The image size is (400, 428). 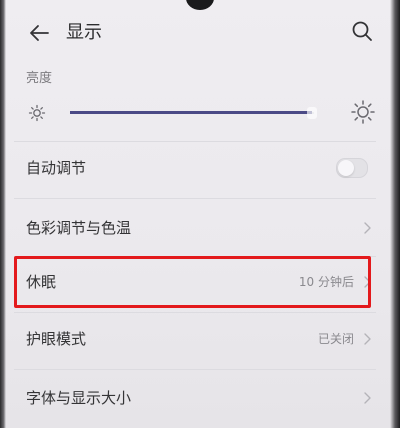 I want to click on search-button, so click(x=362, y=31).